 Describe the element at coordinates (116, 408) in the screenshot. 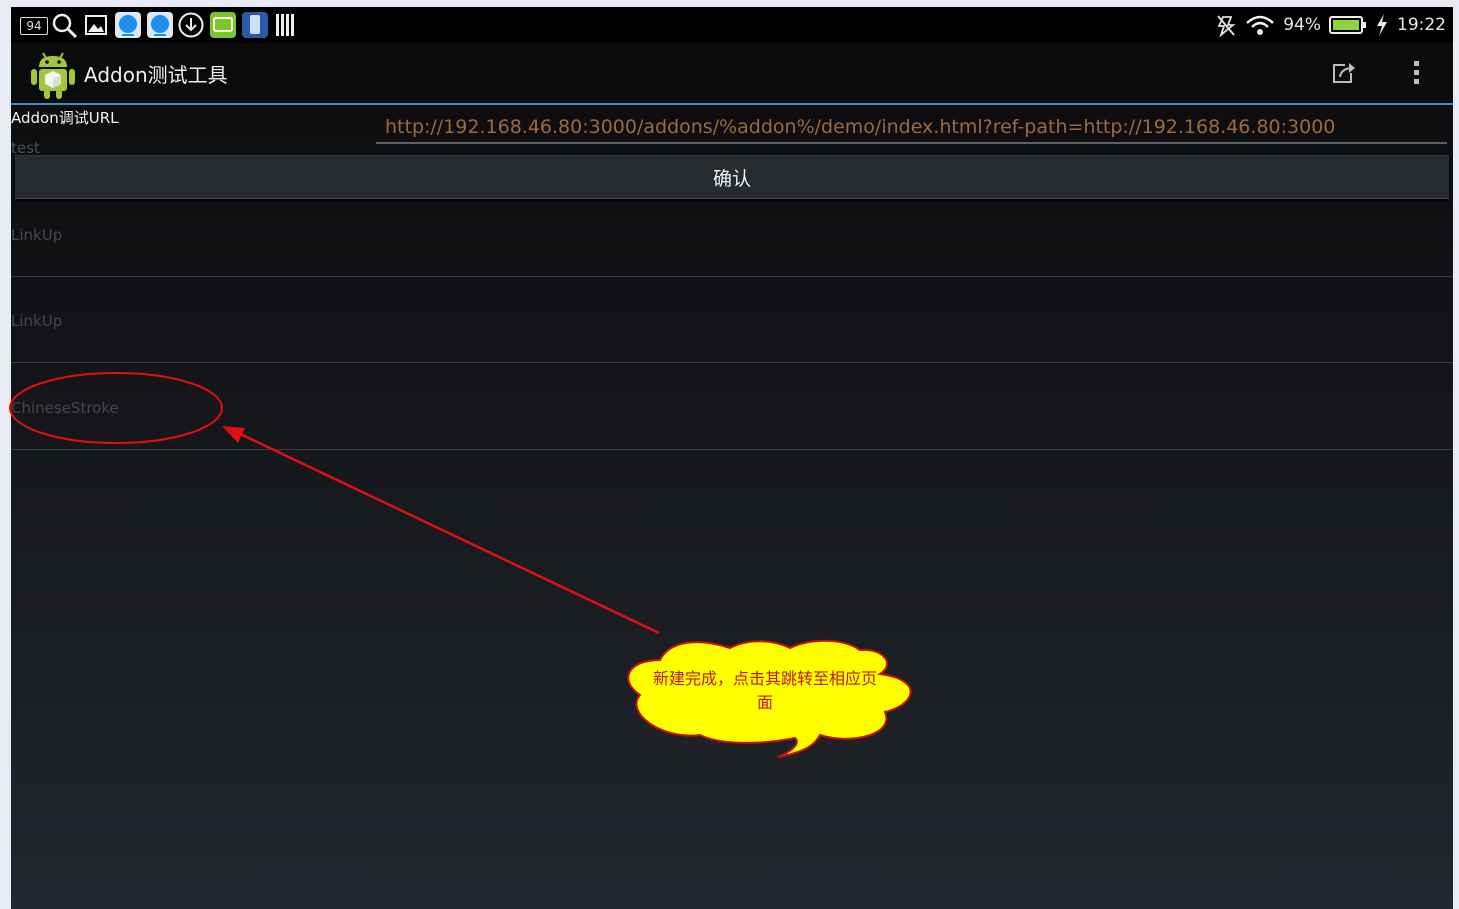

I see `highlight-ellipse` at that location.